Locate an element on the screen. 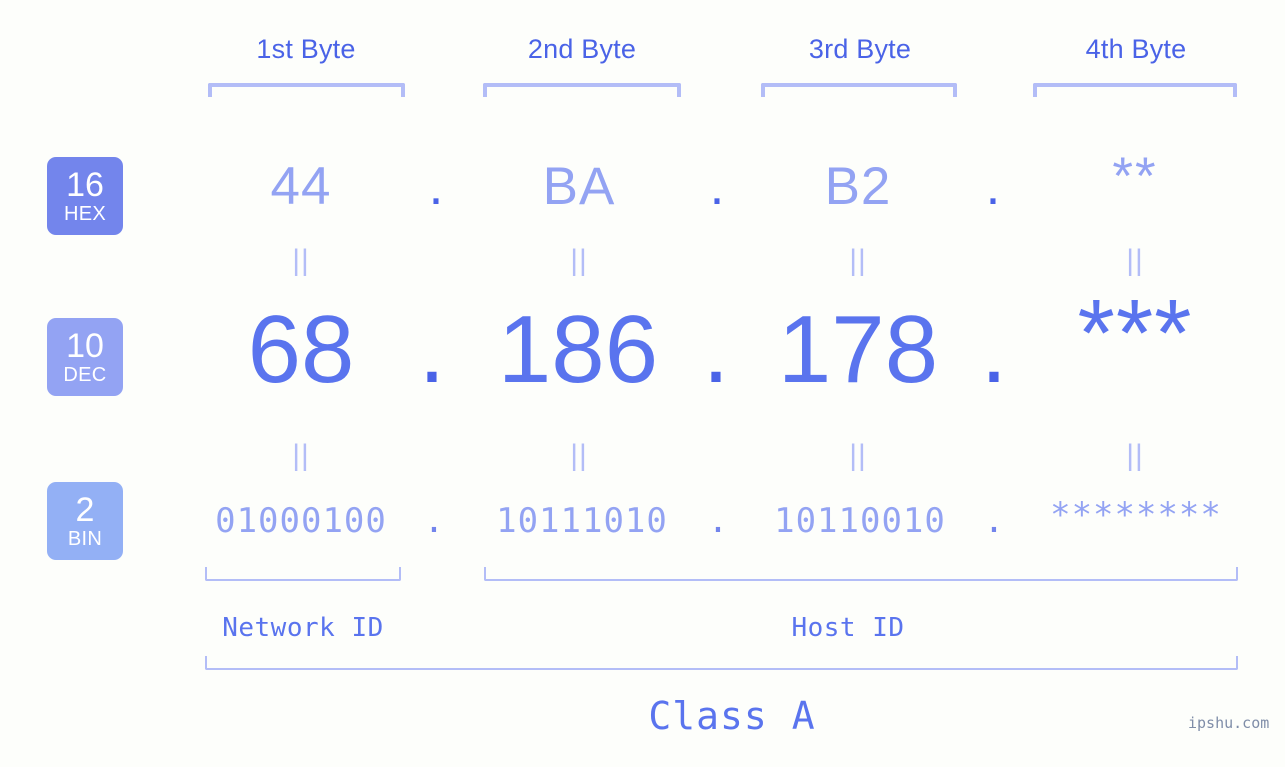 This screenshot has height=767, width=1285. base-badge-bin: 2 BIN is located at coordinates (85, 521).